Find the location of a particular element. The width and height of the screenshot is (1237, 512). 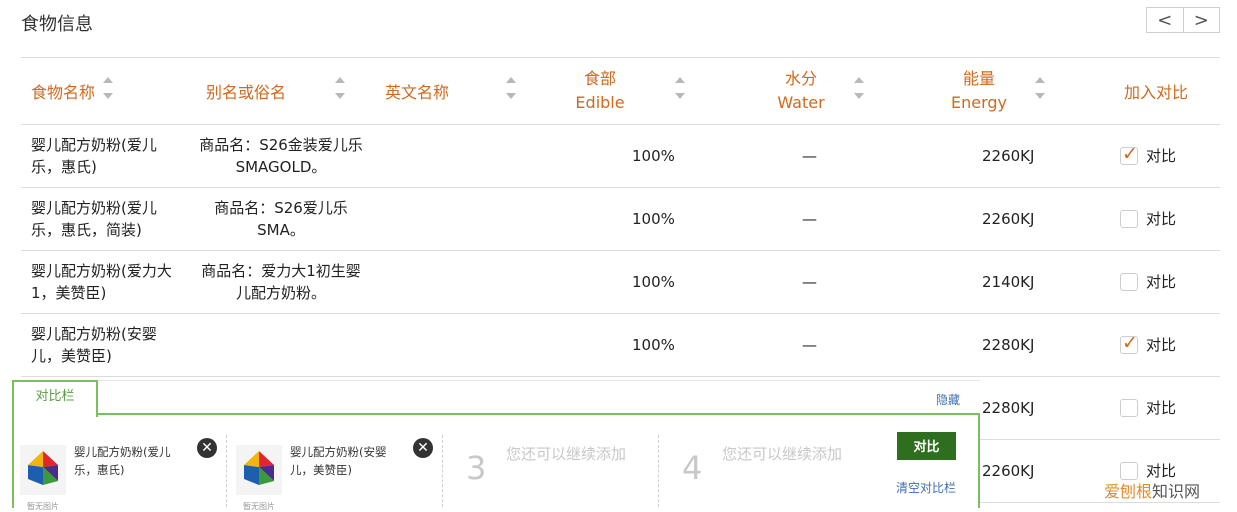

cell-energy: 2280KJ is located at coordinates (1002, 345).